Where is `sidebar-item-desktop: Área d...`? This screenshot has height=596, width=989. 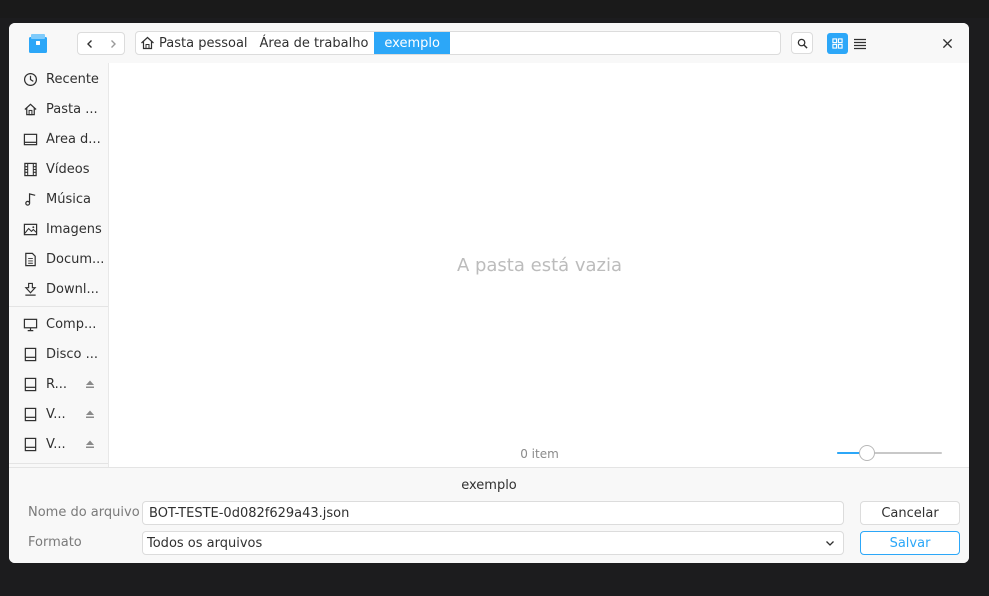
sidebar-item-desktop: Área d... is located at coordinates (58, 139).